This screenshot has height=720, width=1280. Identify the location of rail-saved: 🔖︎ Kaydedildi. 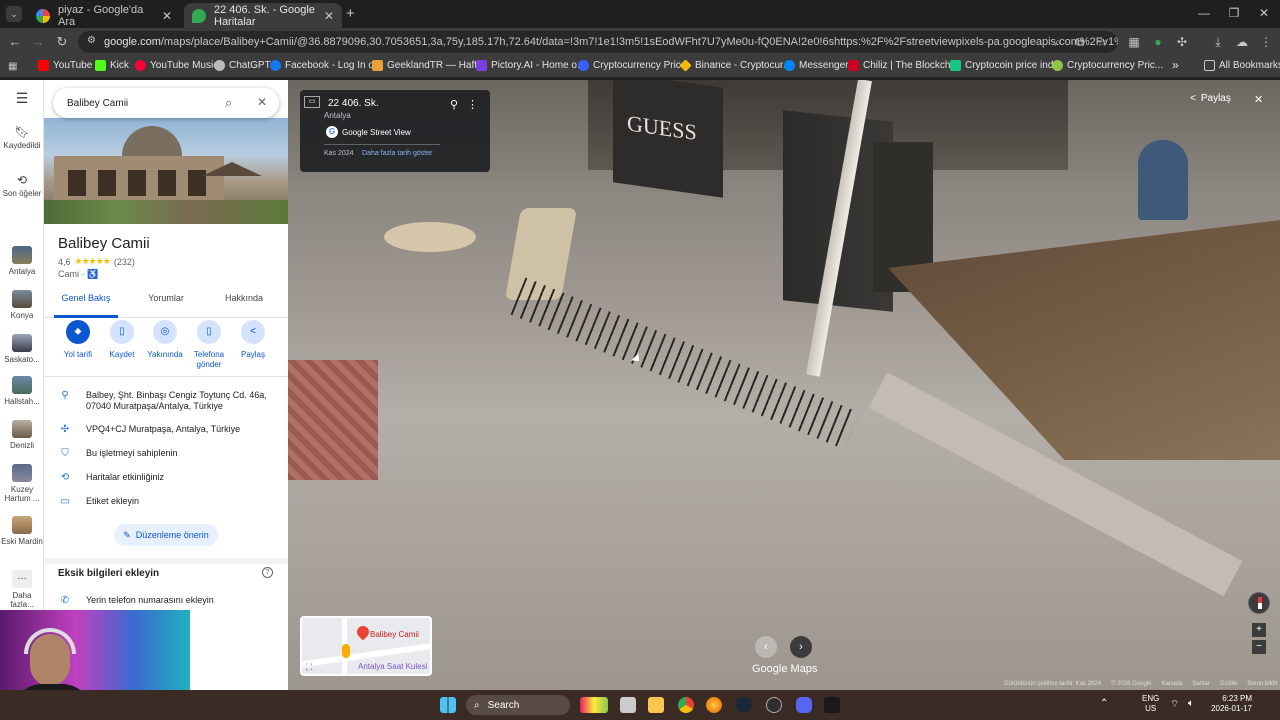
(22, 138).